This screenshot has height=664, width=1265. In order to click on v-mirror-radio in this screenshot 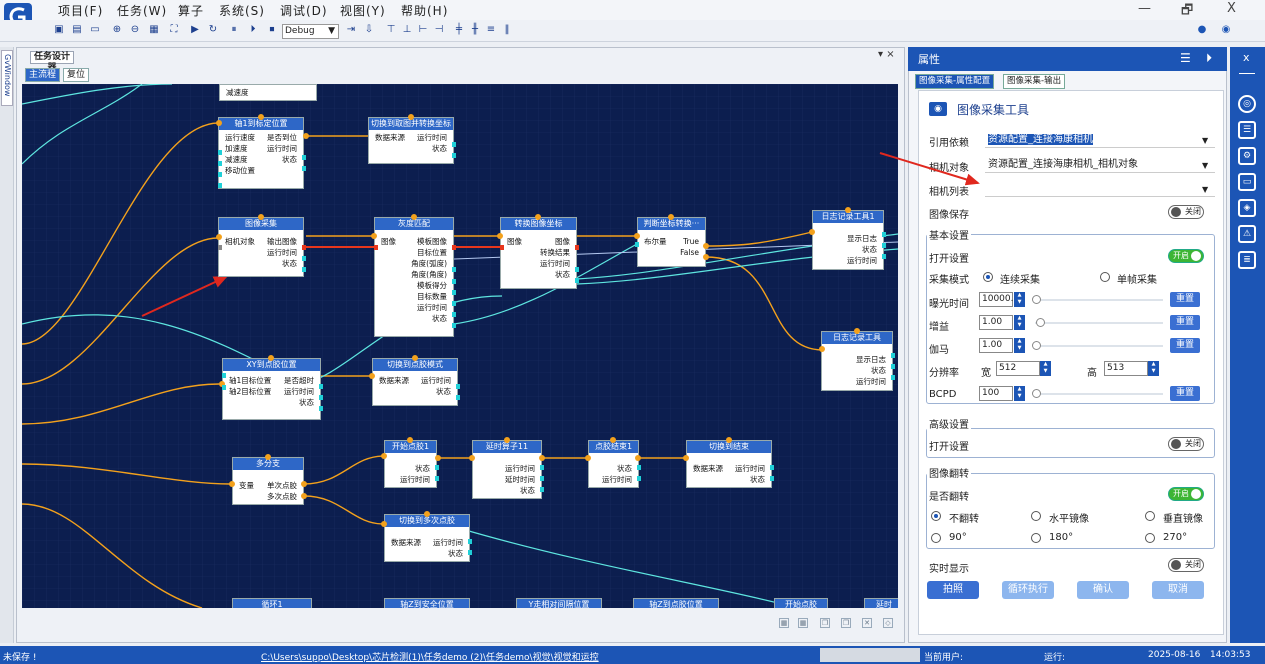, I will do `click(1150, 516)`.